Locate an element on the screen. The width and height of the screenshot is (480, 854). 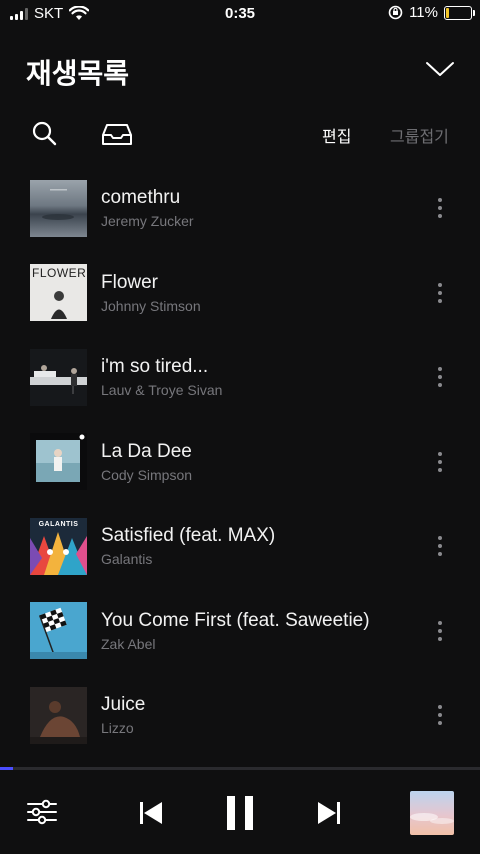
orientation-lock-icon is located at coordinates (395, 12).